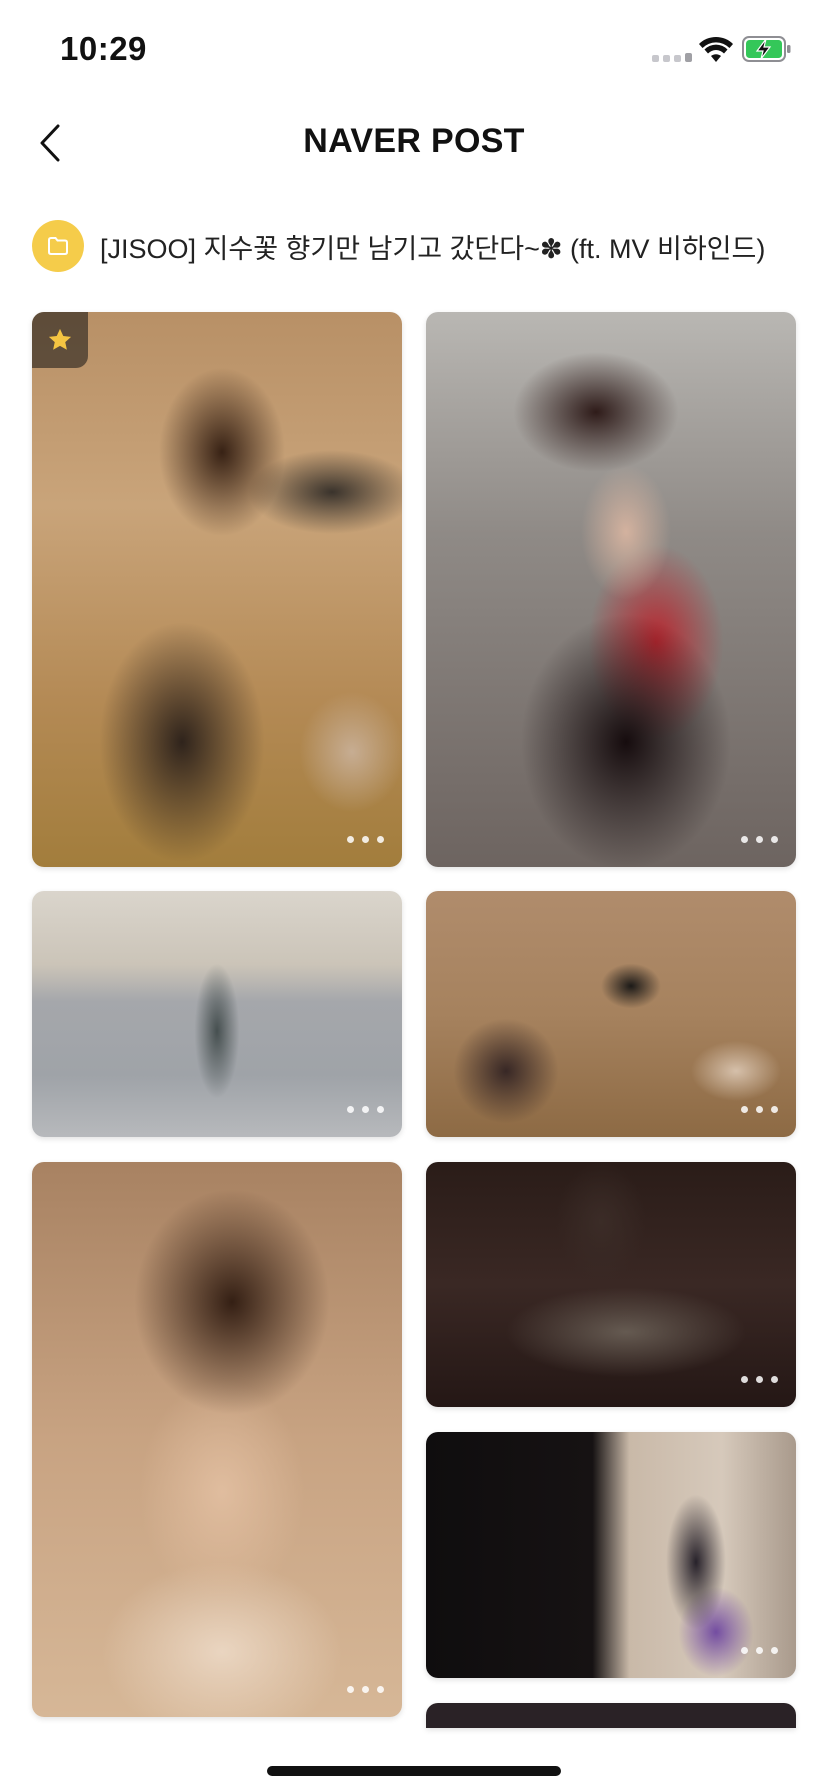  Describe the element at coordinates (414, 50) in the screenshot. I see `status-bar: 10:29` at that location.